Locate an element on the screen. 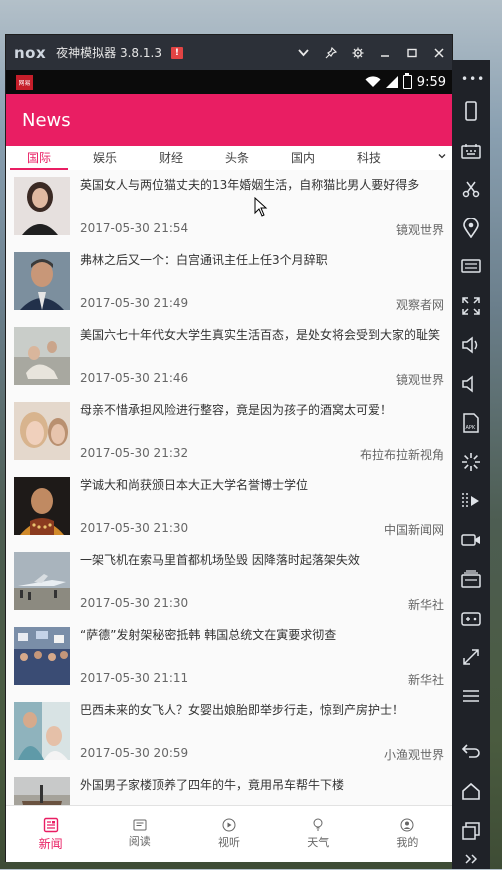 Image resolution: width=502 pixels, height=870 pixels. app-bar: News is located at coordinates (229, 120).